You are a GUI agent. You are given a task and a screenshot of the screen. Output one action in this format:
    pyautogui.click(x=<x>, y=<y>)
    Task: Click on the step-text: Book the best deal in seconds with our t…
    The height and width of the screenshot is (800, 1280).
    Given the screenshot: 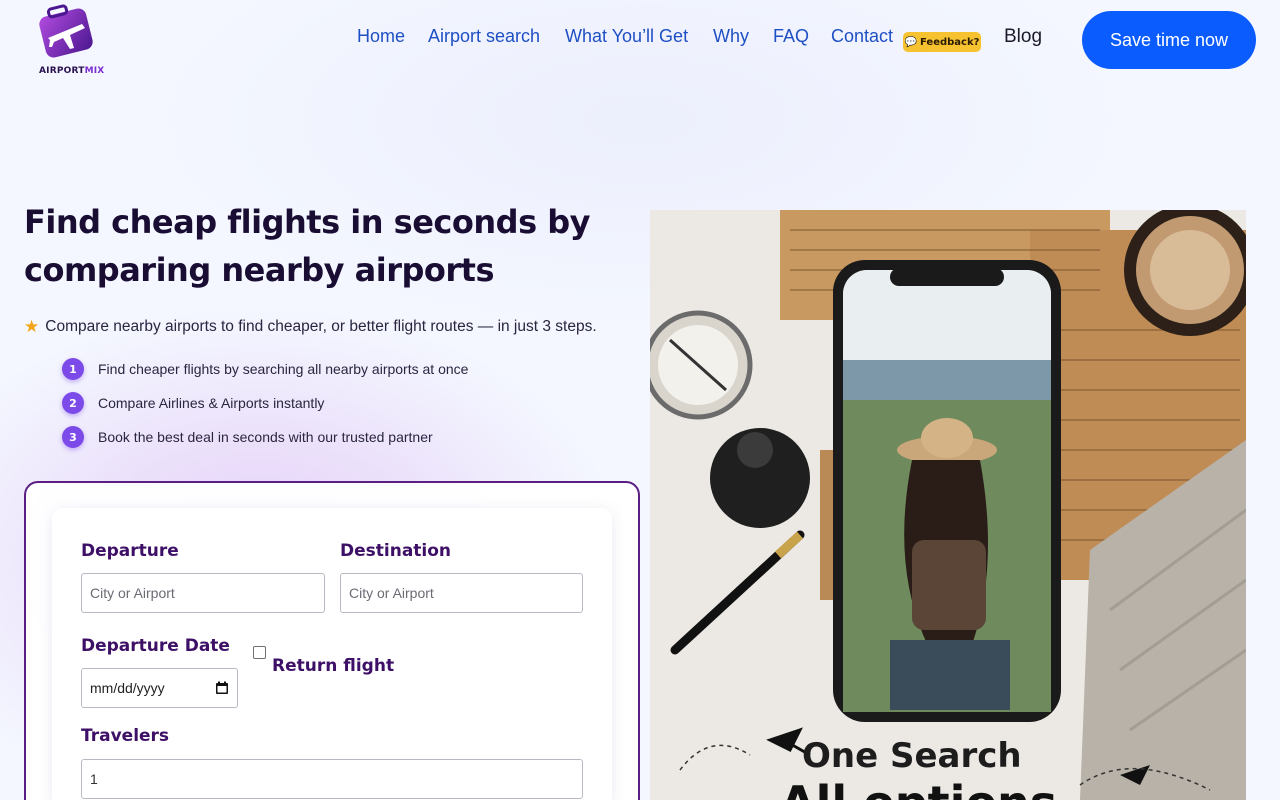 What is the action you would take?
    pyautogui.click(x=265, y=437)
    